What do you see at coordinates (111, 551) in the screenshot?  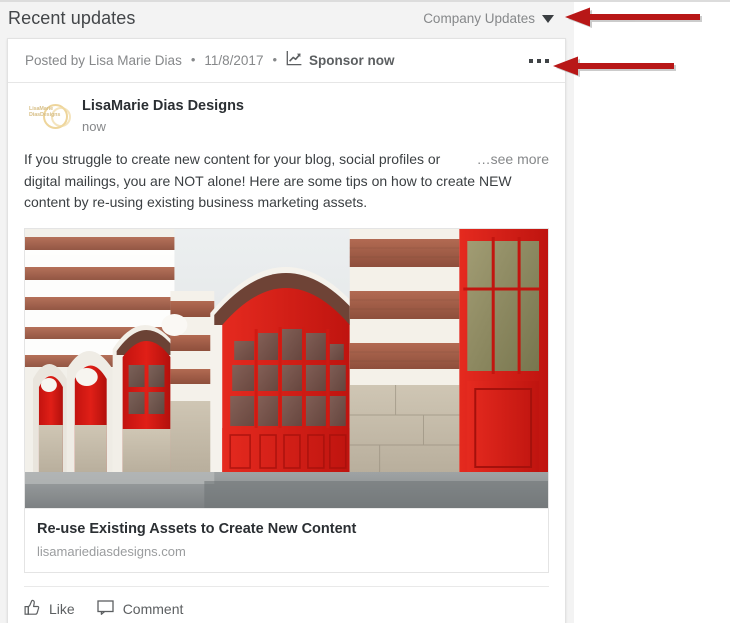 I see `link-card-domain: lisamariediasdesigns.com` at bounding box center [111, 551].